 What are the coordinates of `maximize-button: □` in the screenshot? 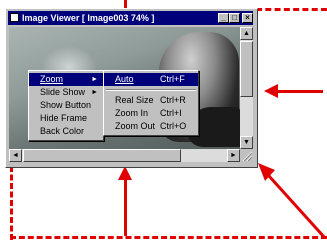 It's located at (234, 18).